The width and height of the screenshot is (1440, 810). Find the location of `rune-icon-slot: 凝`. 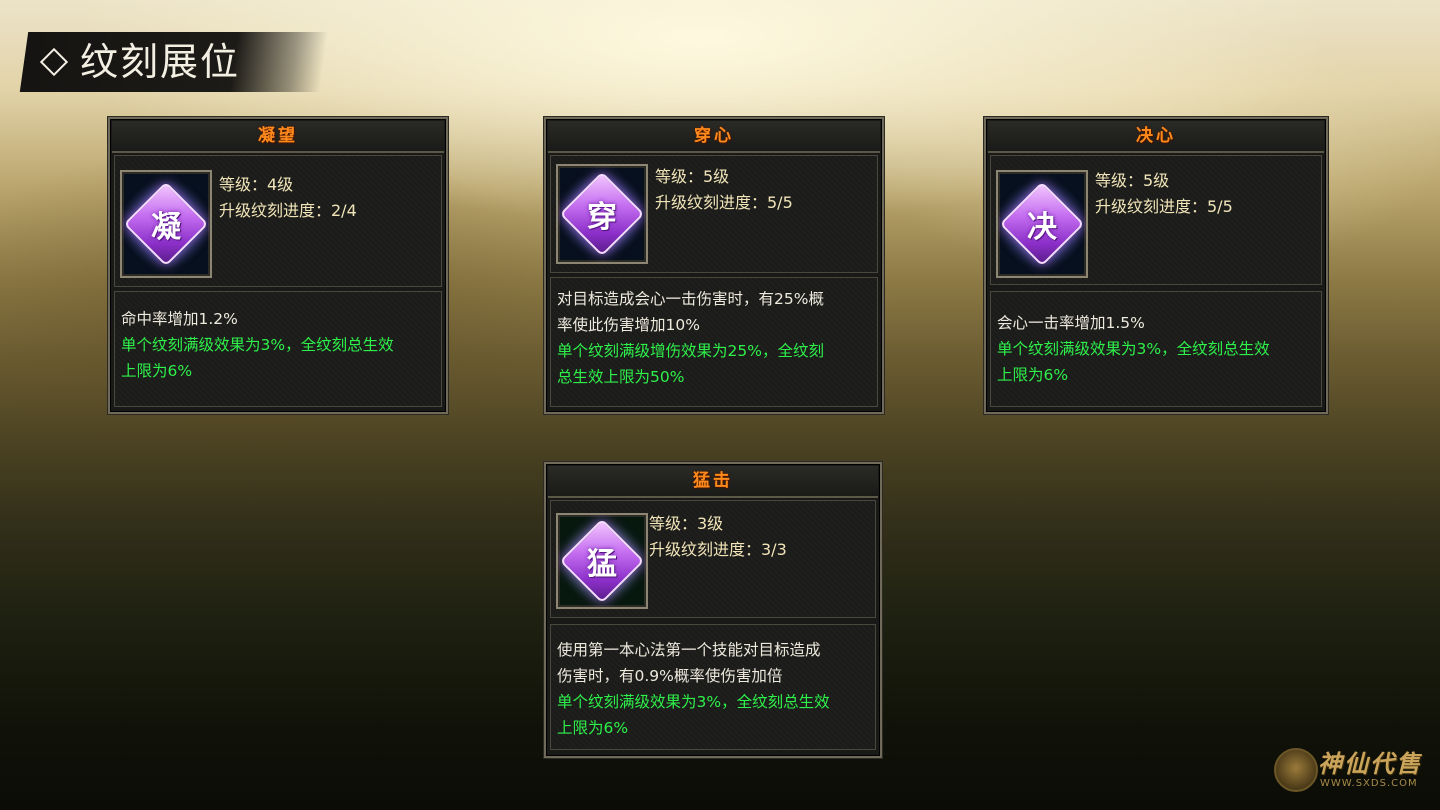

rune-icon-slot: 凝 is located at coordinates (166, 224).